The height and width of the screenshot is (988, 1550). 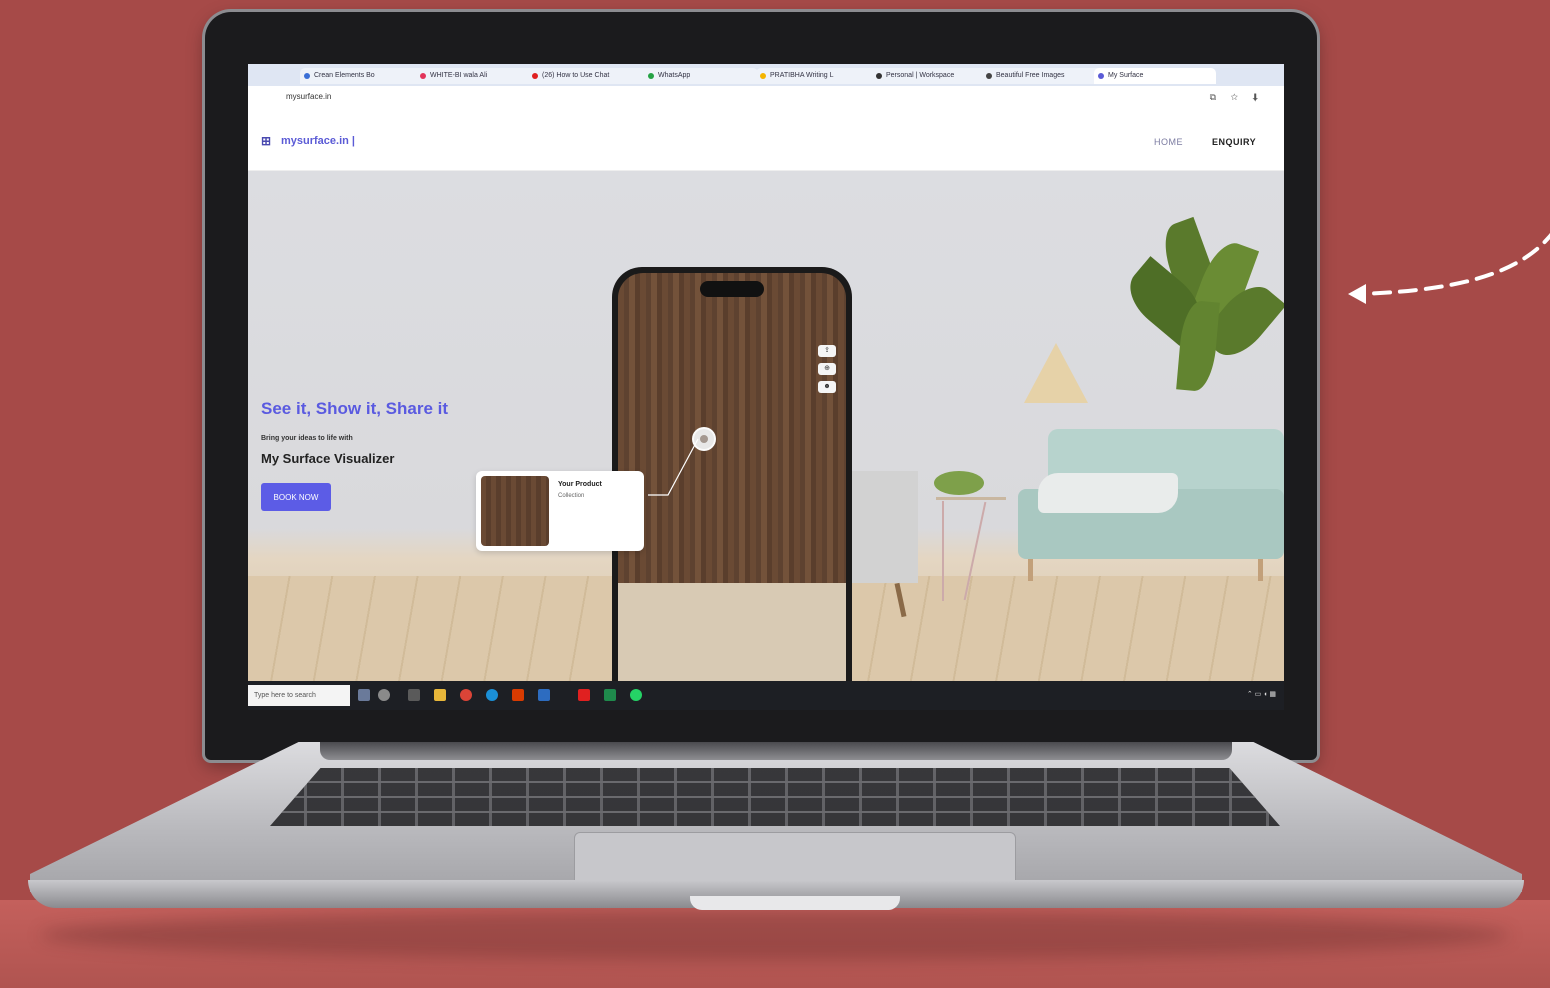 I want to click on hero-subline: Bring your ideas to life with, so click(x=307, y=438).